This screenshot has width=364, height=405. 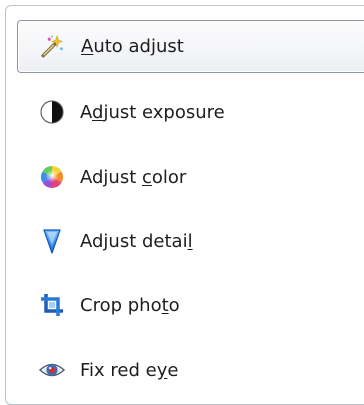 What do you see at coordinates (52, 305) in the screenshot?
I see `crop-icon` at bounding box center [52, 305].